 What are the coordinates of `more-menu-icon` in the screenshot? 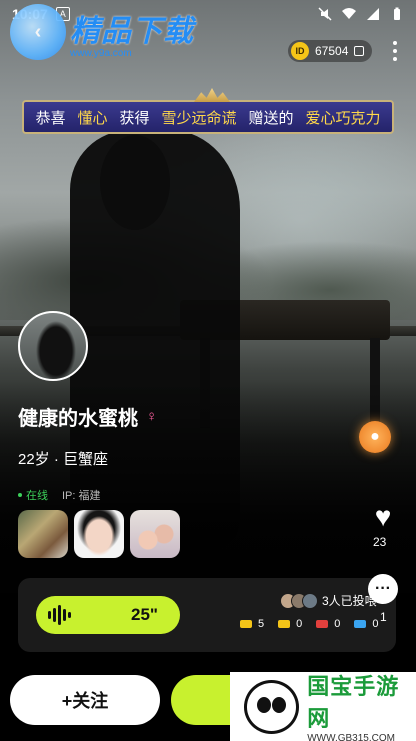 It's located at (395, 51).